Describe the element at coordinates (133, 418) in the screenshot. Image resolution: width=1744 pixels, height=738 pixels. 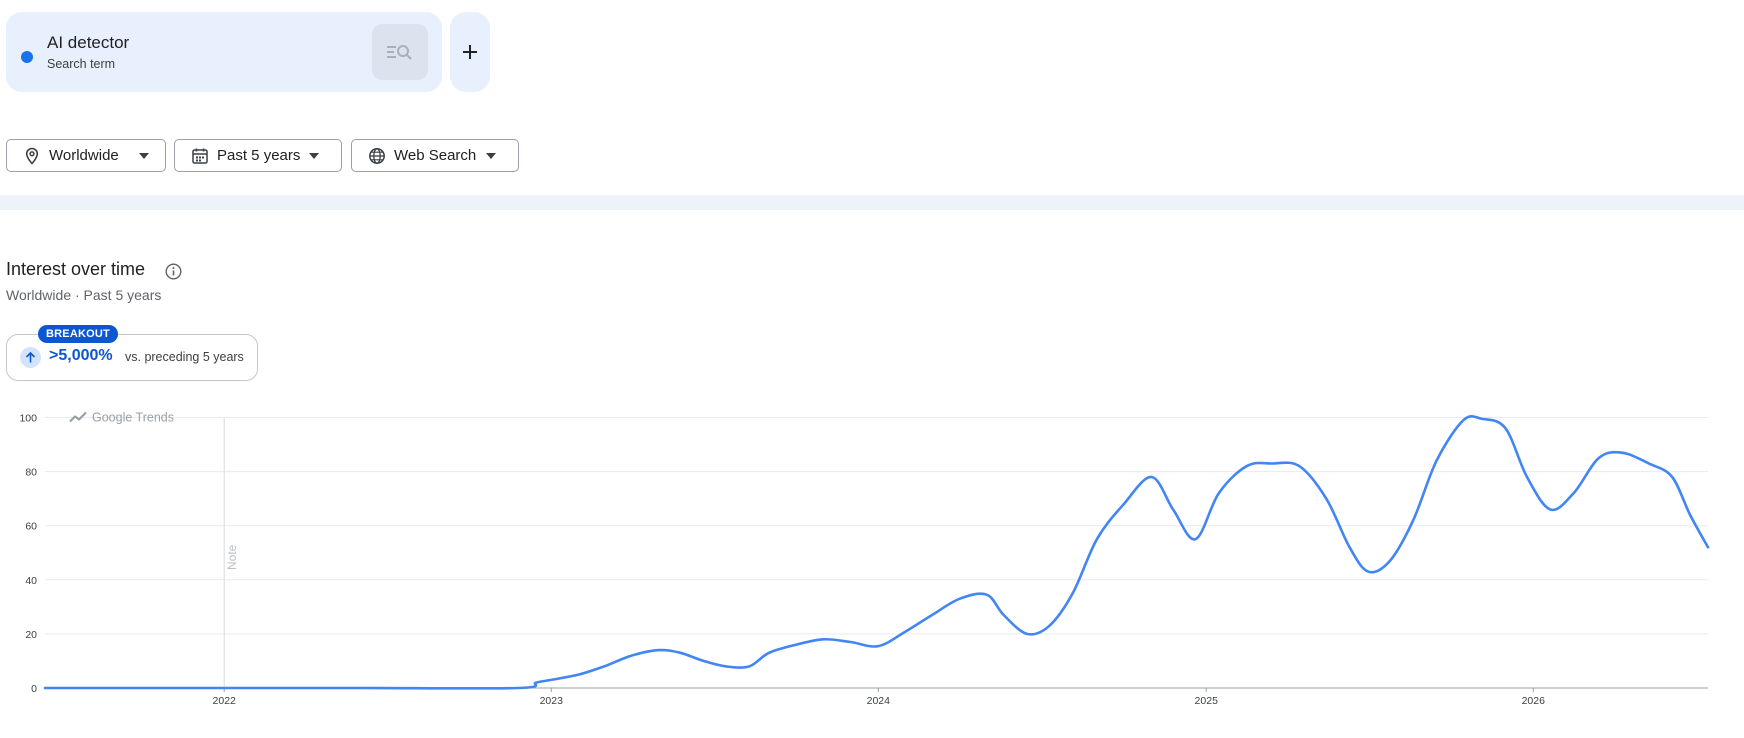
I see `watermark-text: Google Trends` at that location.